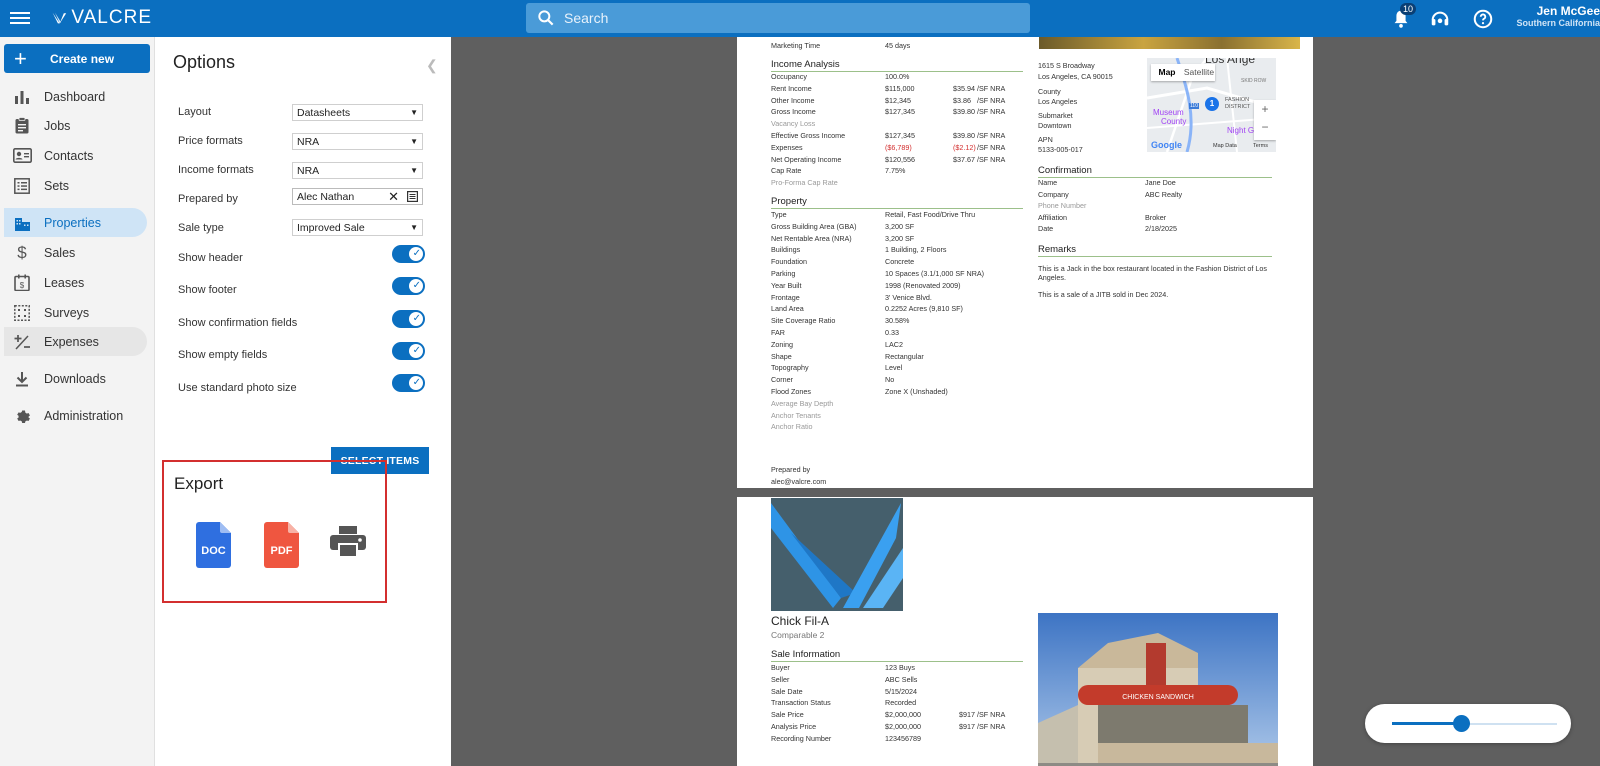  What do you see at coordinates (348, 542) in the screenshot?
I see `print-icon` at bounding box center [348, 542].